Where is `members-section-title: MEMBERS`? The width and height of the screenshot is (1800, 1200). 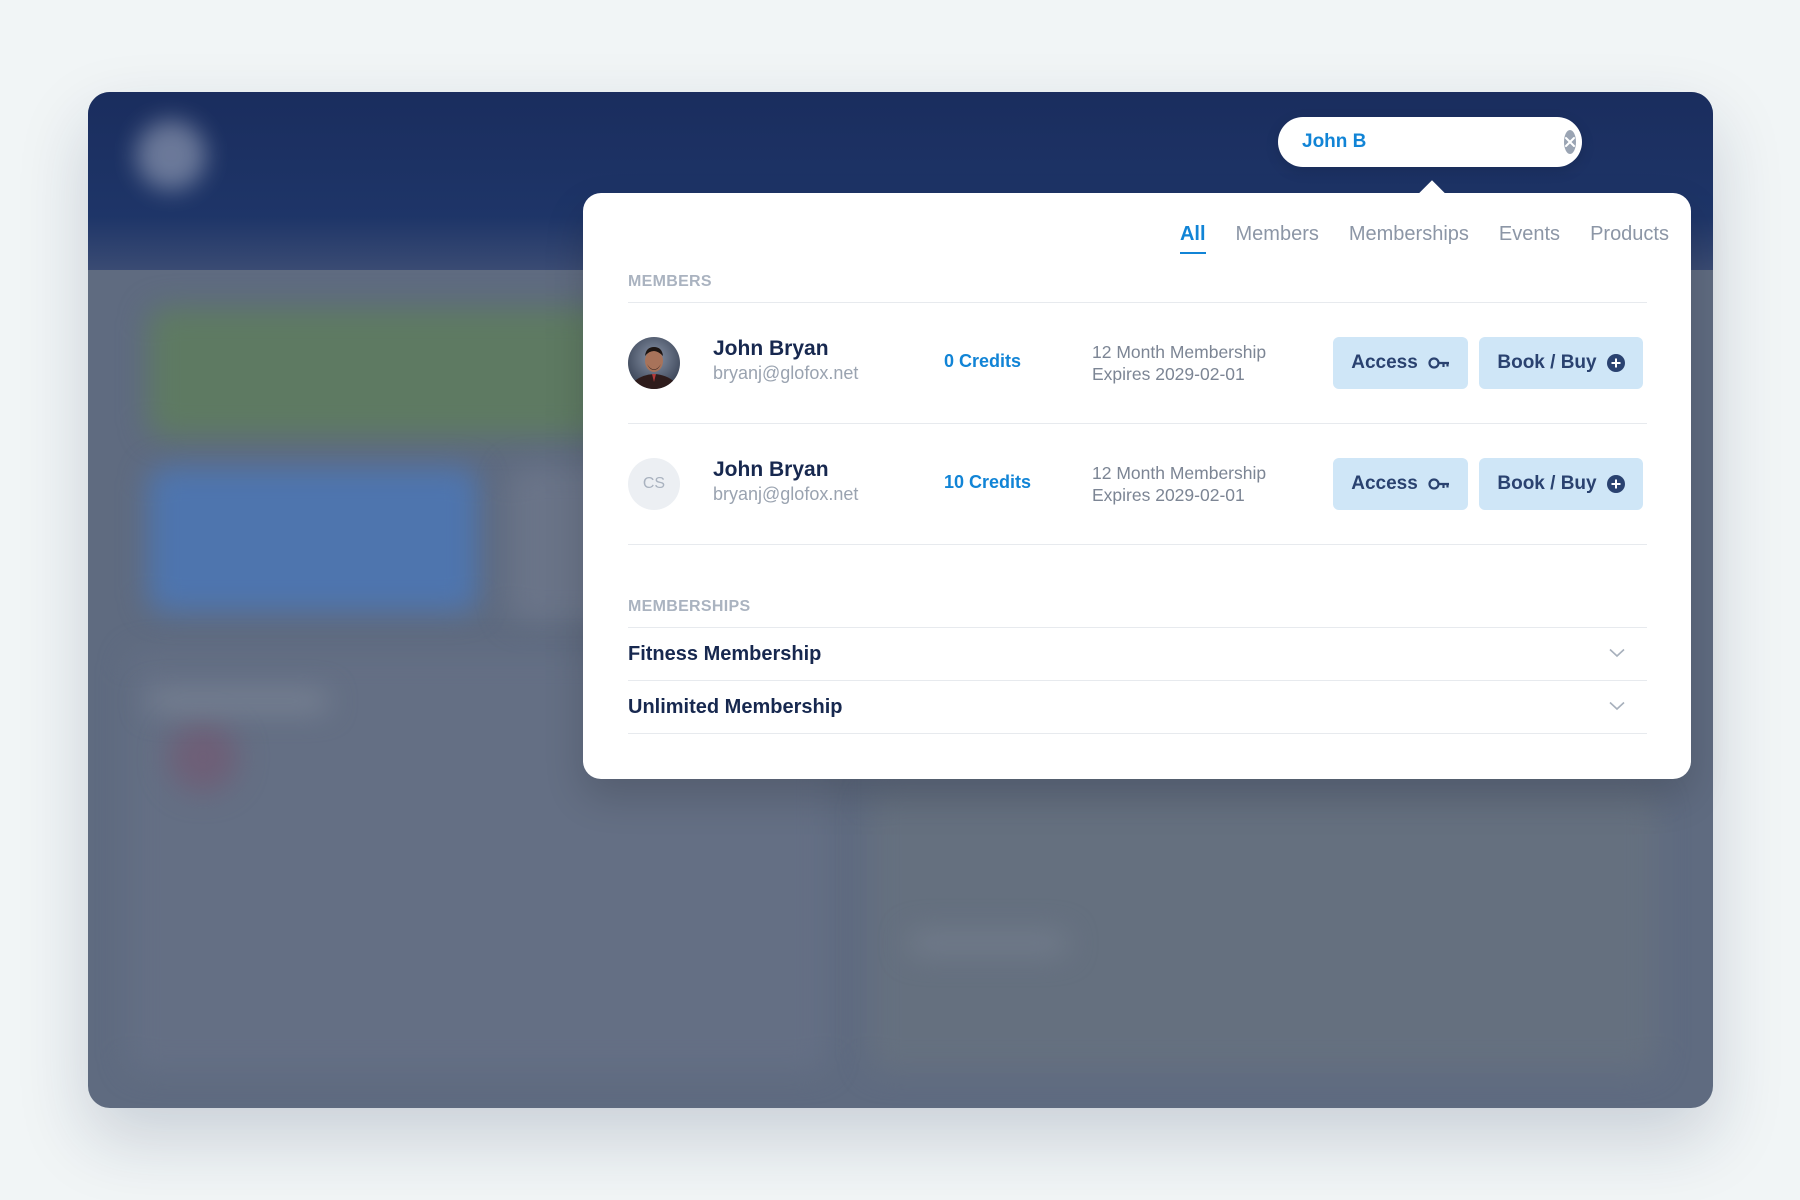 members-section-title: MEMBERS is located at coordinates (670, 281).